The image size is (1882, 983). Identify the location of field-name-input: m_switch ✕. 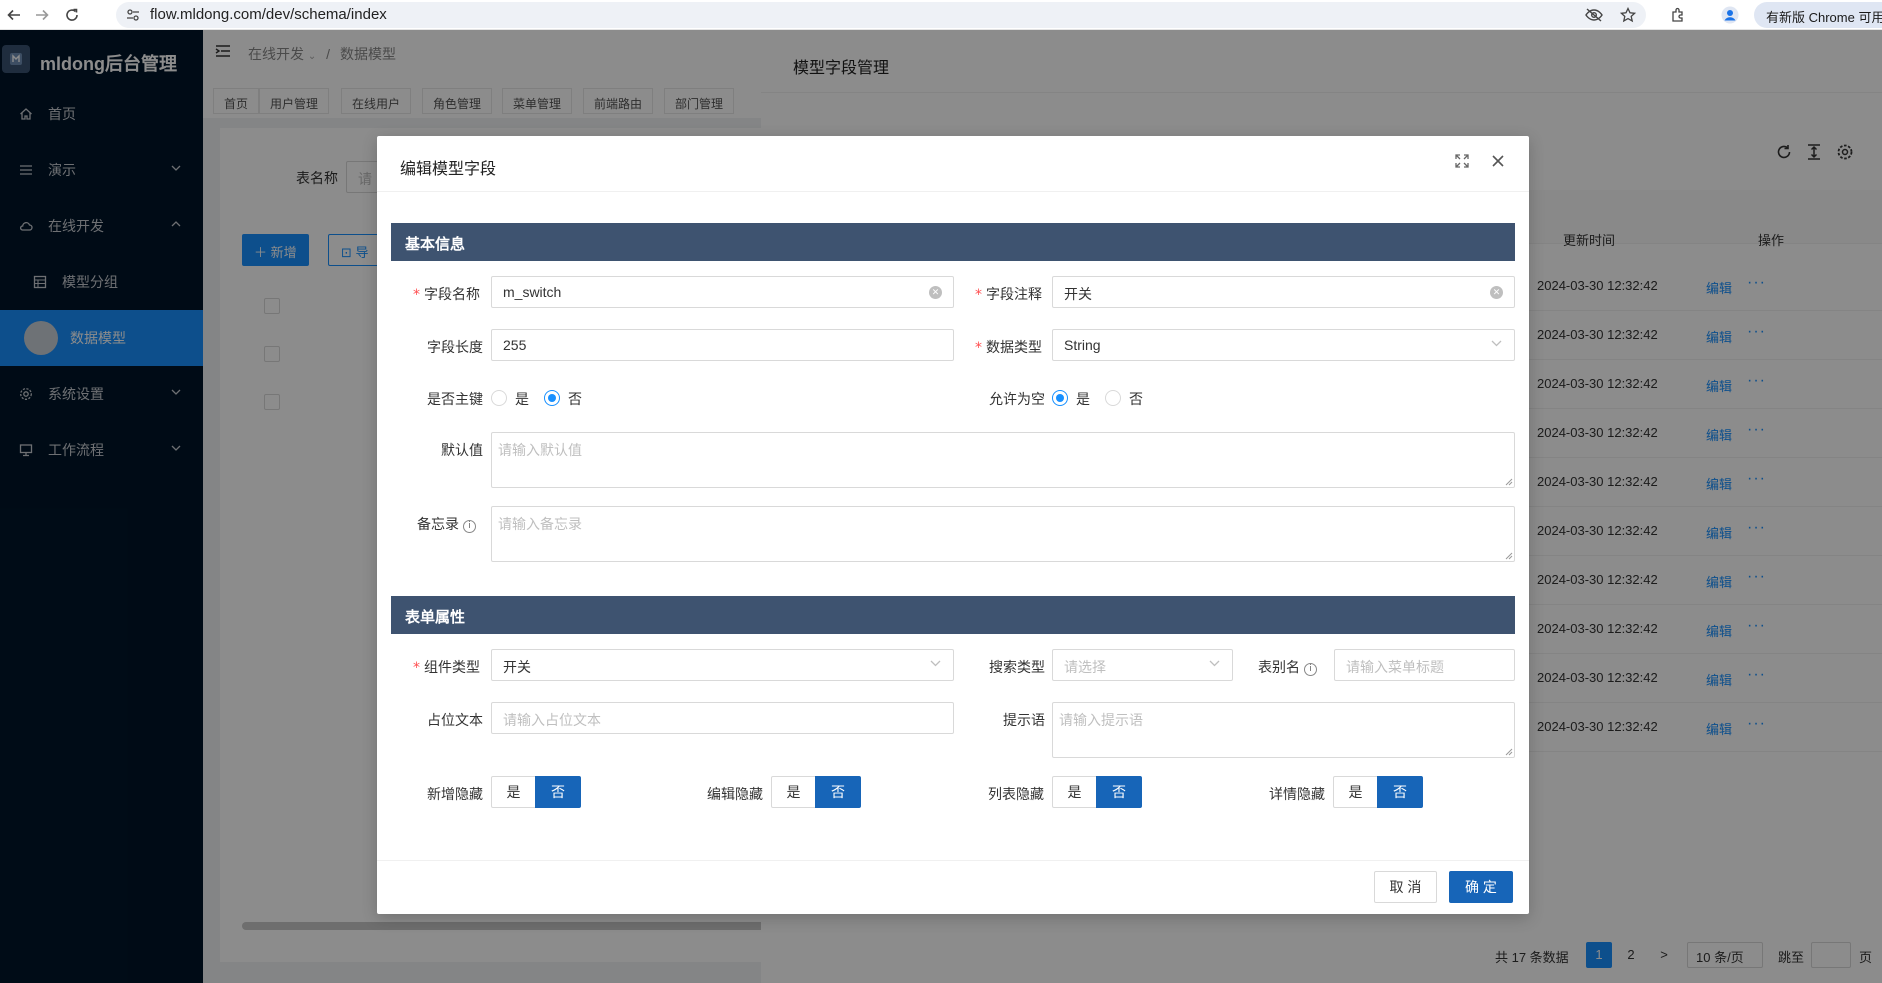
(722, 292).